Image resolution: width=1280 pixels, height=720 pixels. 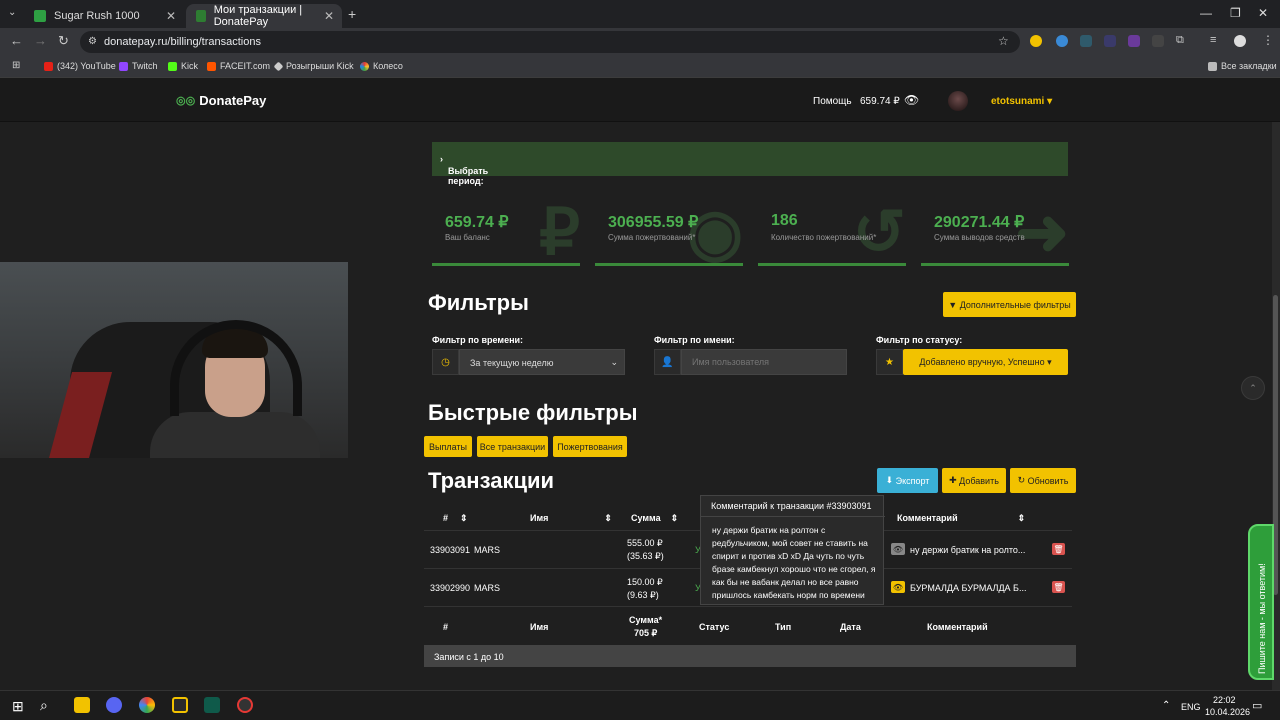 What do you see at coordinates (16, 65) in the screenshot?
I see `apps-grid-icon: ⊞` at bounding box center [16, 65].